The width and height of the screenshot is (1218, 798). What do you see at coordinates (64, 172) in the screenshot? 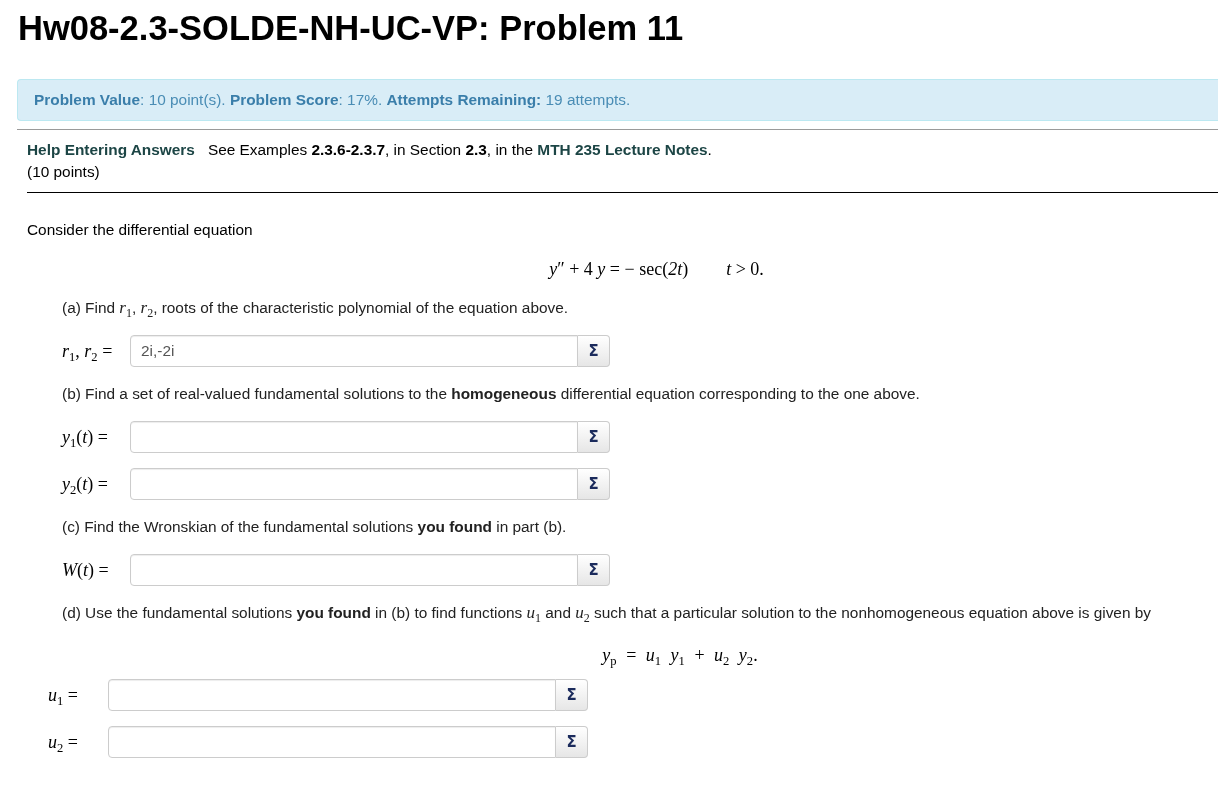
I see `points-text: (10 points)` at bounding box center [64, 172].